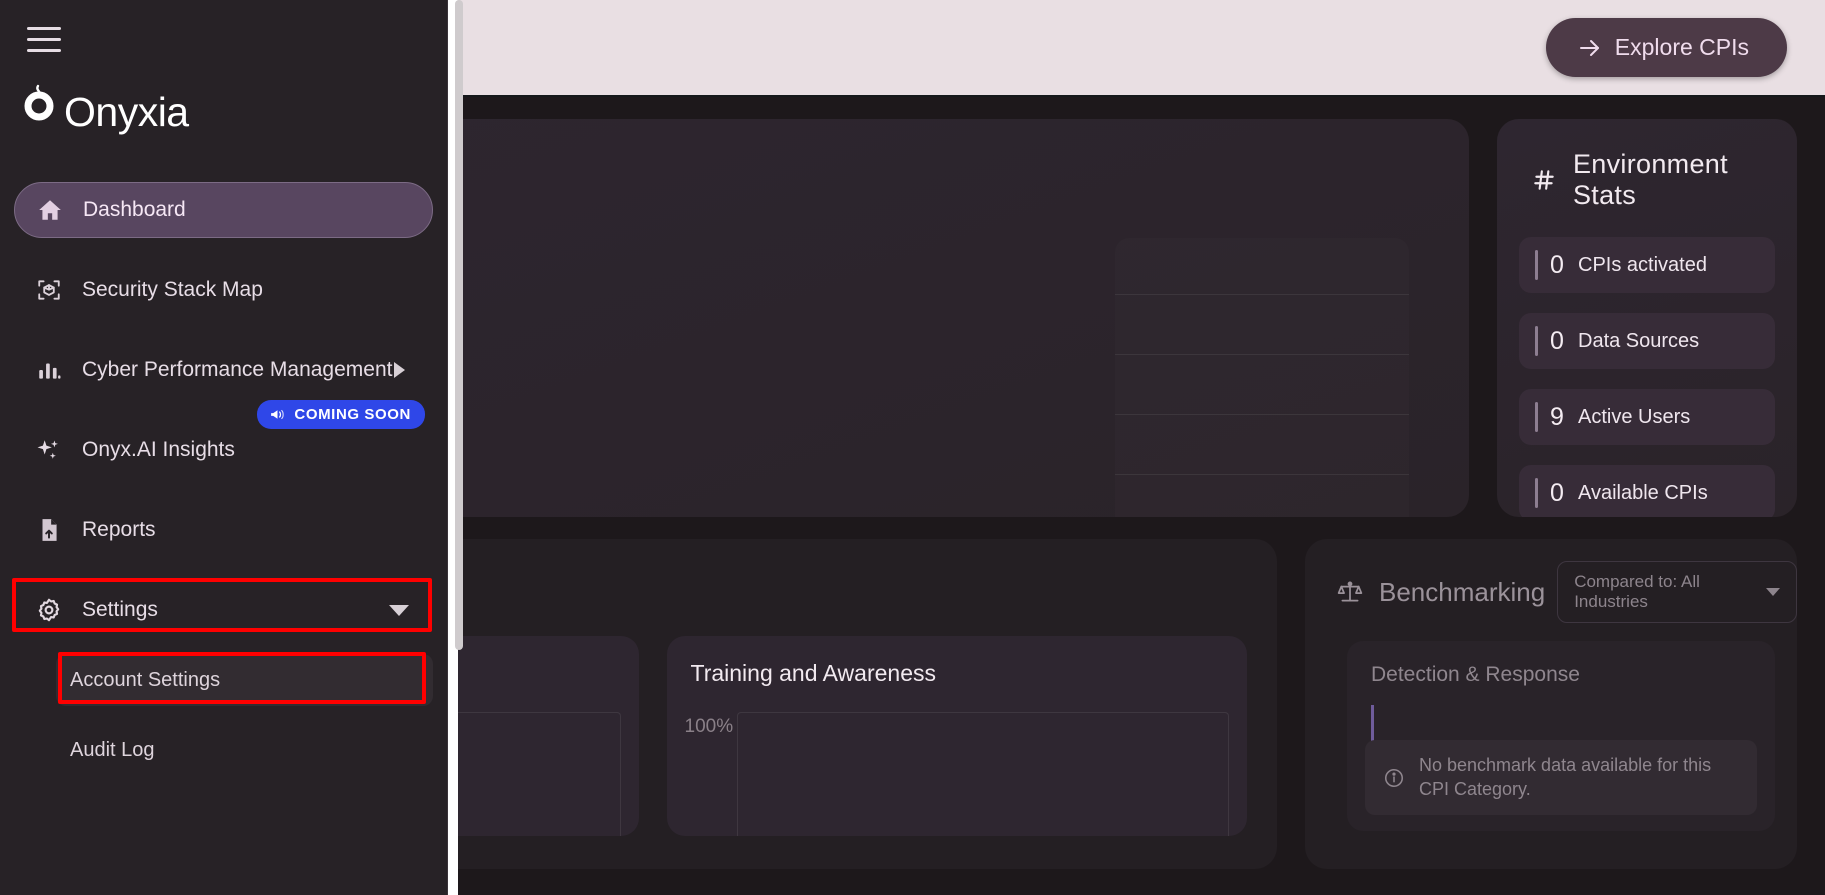 This screenshot has width=1825, height=895. Describe the element at coordinates (1634, 416) in the screenshot. I see `stat-label: Active Users` at that location.